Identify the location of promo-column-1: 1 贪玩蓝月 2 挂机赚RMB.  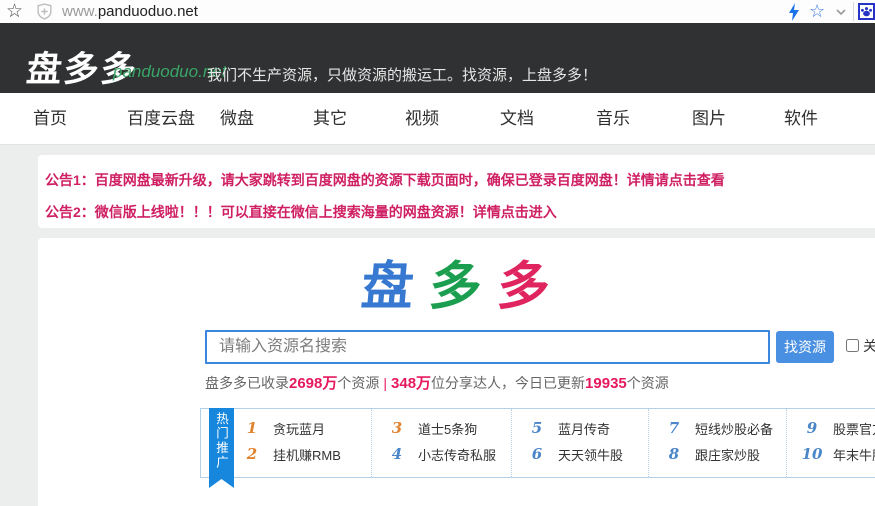
(304, 443).